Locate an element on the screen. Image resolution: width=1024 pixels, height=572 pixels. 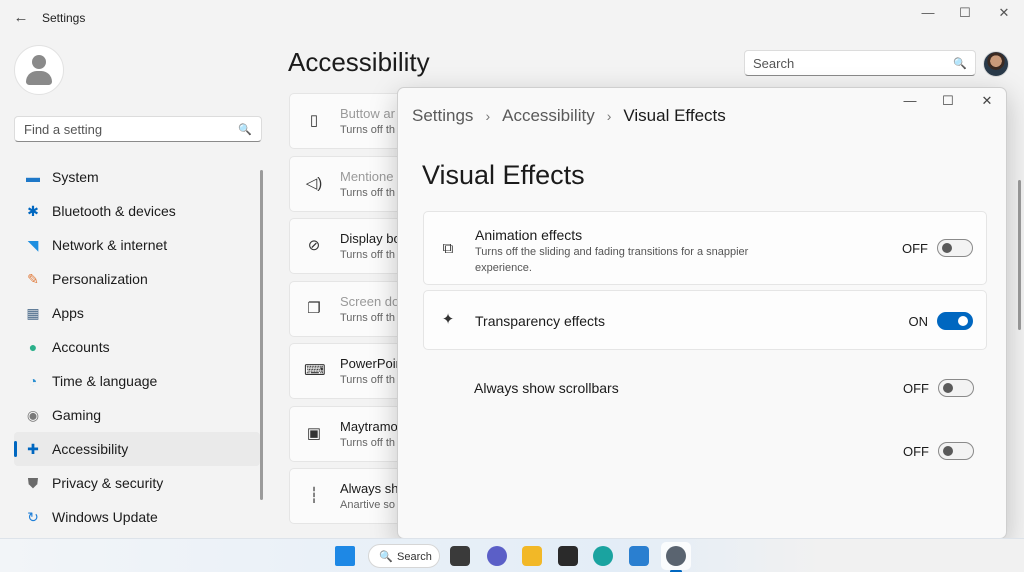
accessibility-icon: ✚ is located at coordinates (33, 449).